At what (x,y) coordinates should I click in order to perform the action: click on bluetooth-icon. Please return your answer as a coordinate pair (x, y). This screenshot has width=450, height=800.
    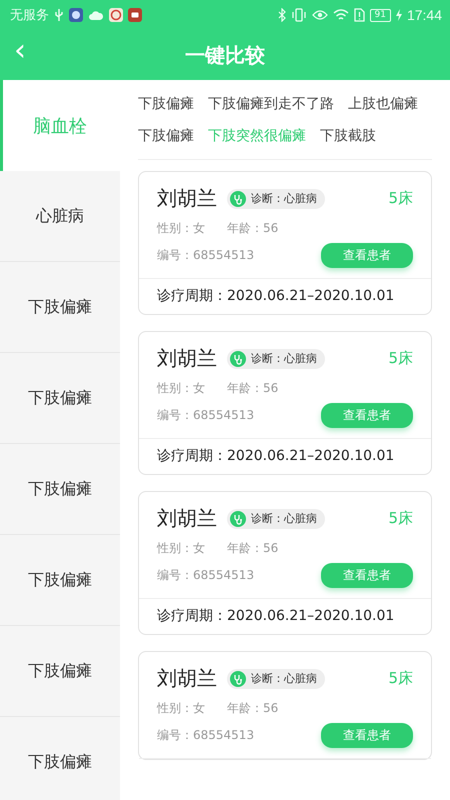
    Looking at the image, I should click on (282, 15).